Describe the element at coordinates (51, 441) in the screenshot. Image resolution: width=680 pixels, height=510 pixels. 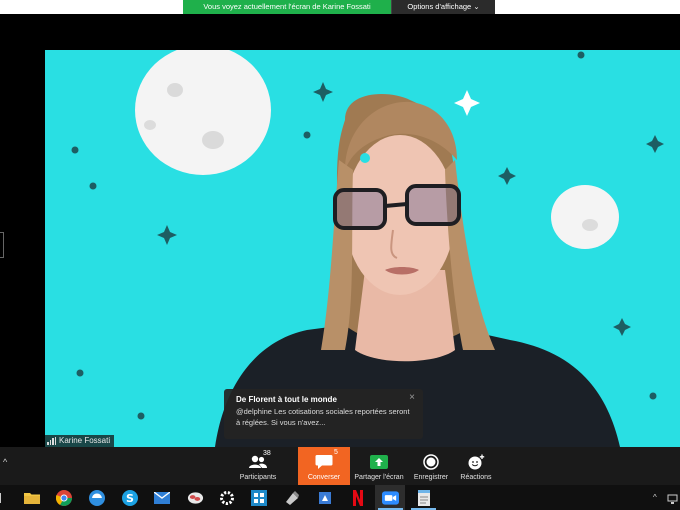
I see `signal-strength-icon` at that location.